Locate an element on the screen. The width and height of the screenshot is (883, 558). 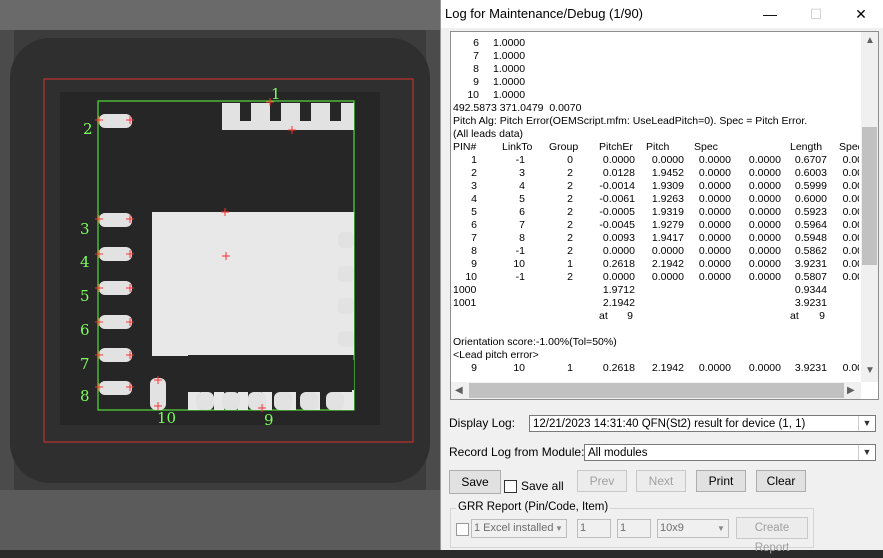
scroll-down-icon: ▼ is located at coordinates (870, 370).